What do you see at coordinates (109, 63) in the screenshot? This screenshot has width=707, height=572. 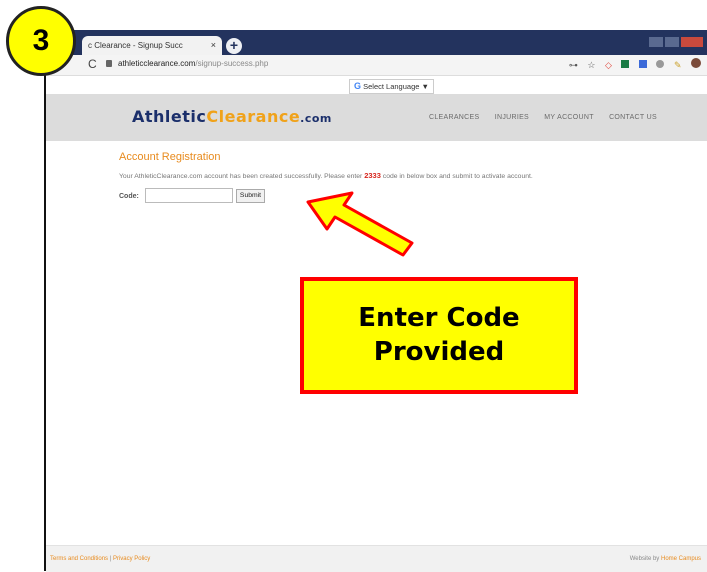 I see `lock-icon` at bounding box center [109, 63].